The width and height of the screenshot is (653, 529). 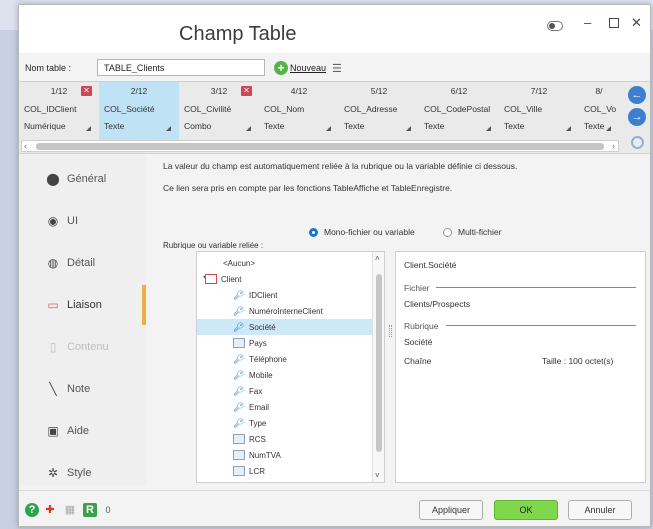 I want to click on sidebar-item-2: ◍ Détail, so click(x=82, y=263).